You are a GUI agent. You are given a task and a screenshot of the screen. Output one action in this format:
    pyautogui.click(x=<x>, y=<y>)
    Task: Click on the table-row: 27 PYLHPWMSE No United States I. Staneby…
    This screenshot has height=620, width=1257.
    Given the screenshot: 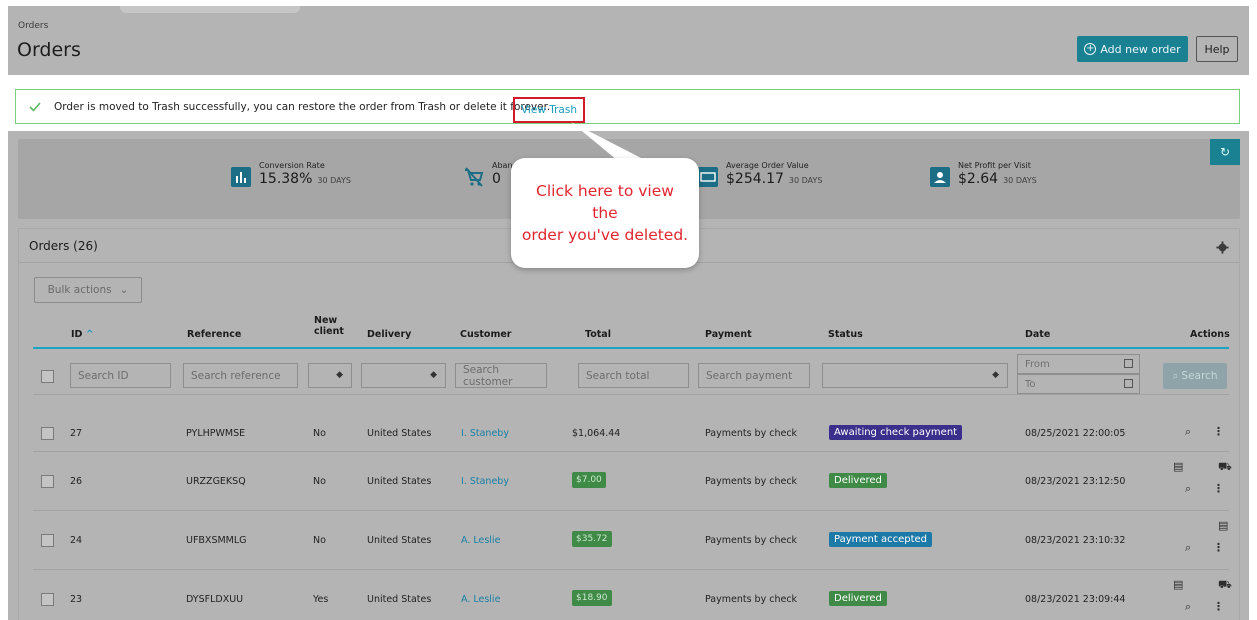 What is the action you would take?
    pyautogui.click(x=631, y=434)
    